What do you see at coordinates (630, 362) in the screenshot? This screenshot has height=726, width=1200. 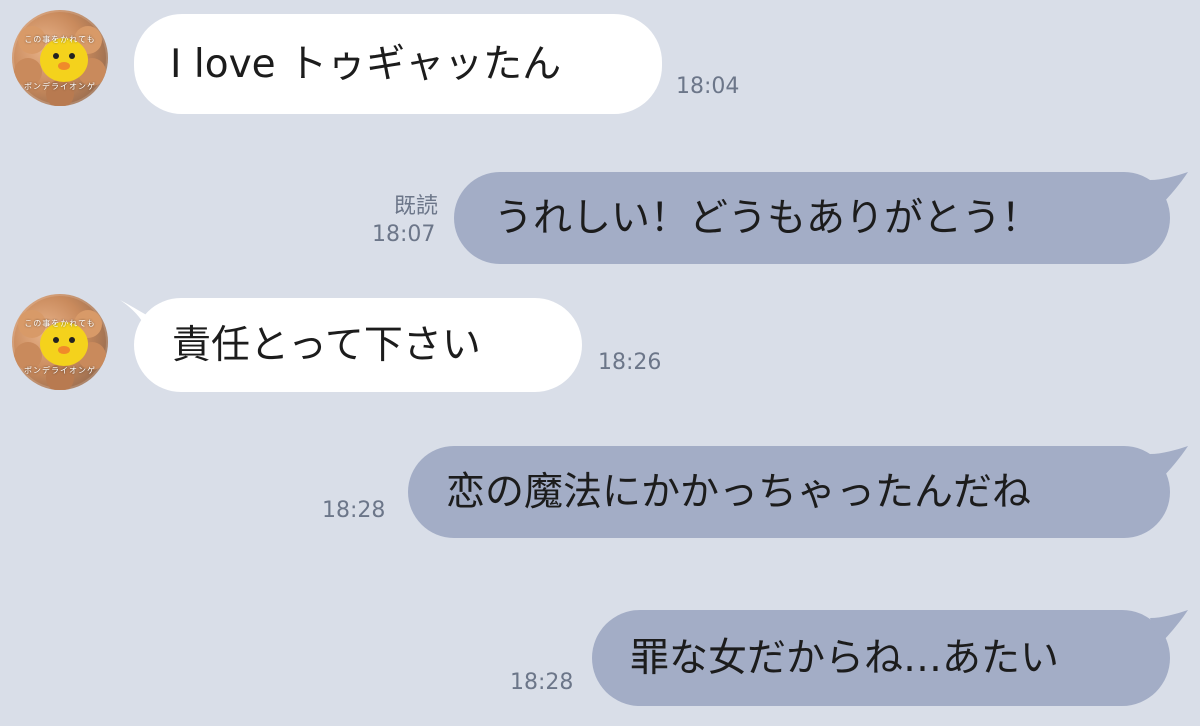 I see `message-timestamp: 18:26` at bounding box center [630, 362].